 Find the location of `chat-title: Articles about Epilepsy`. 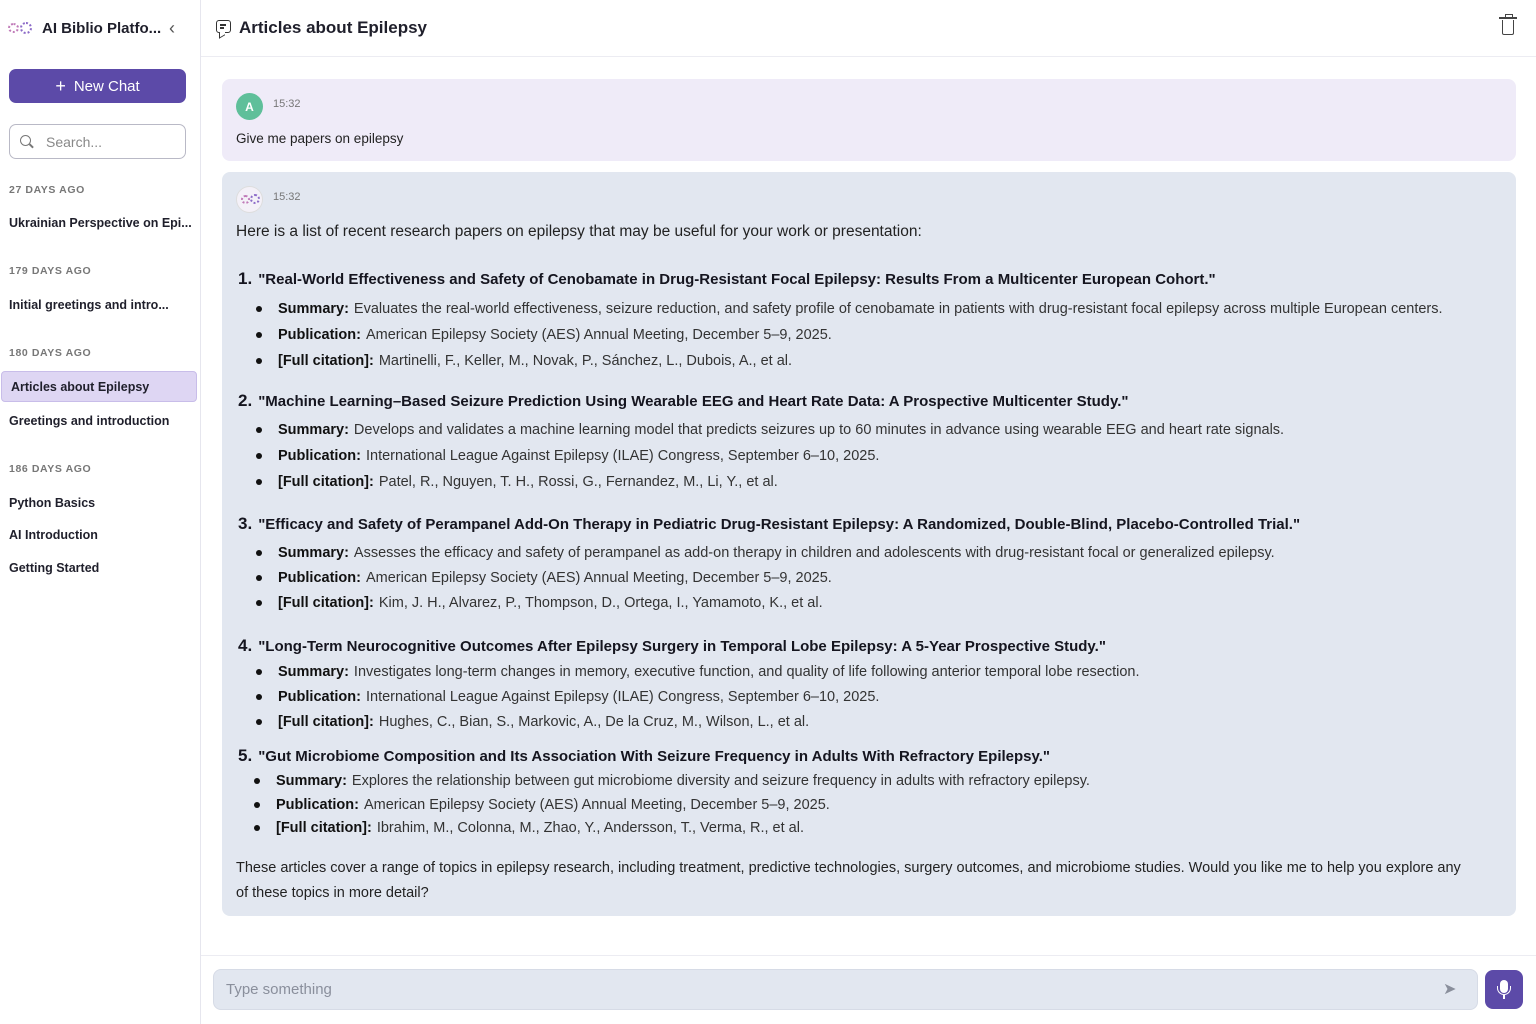

chat-title: Articles about Epilepsy is located at coordinates (333, 27).